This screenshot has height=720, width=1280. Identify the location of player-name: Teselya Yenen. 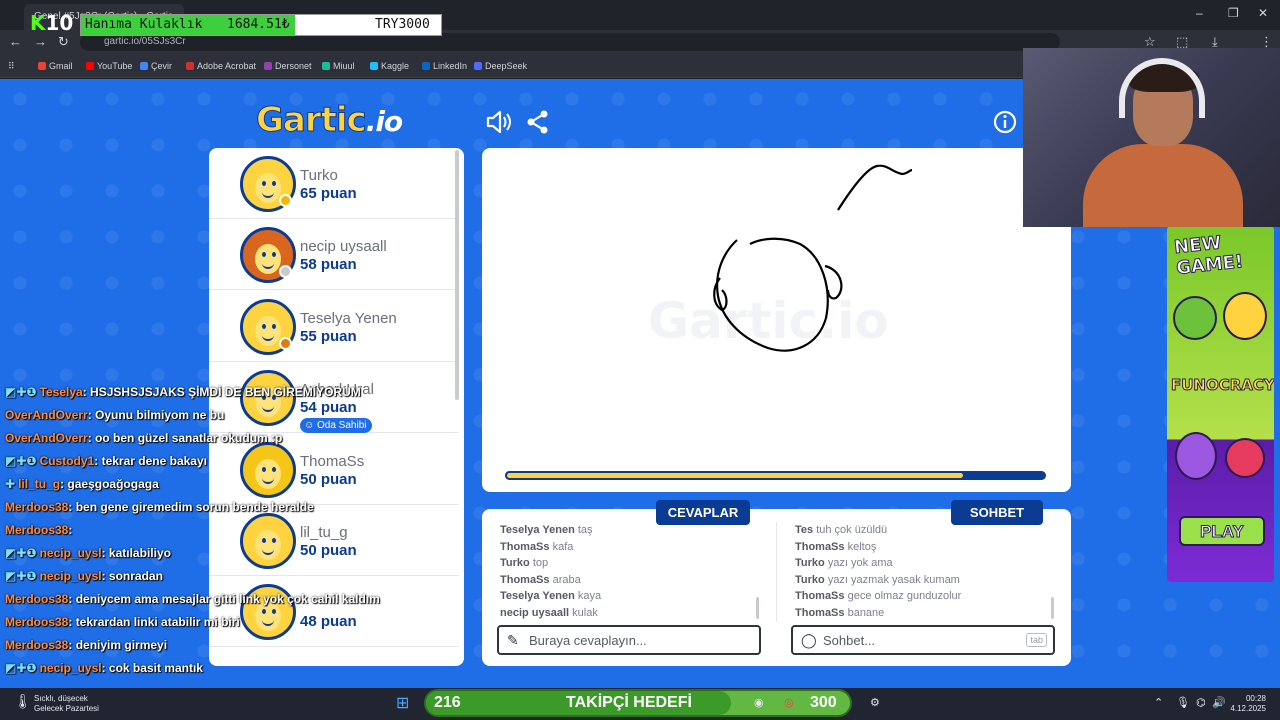
(348, 318).